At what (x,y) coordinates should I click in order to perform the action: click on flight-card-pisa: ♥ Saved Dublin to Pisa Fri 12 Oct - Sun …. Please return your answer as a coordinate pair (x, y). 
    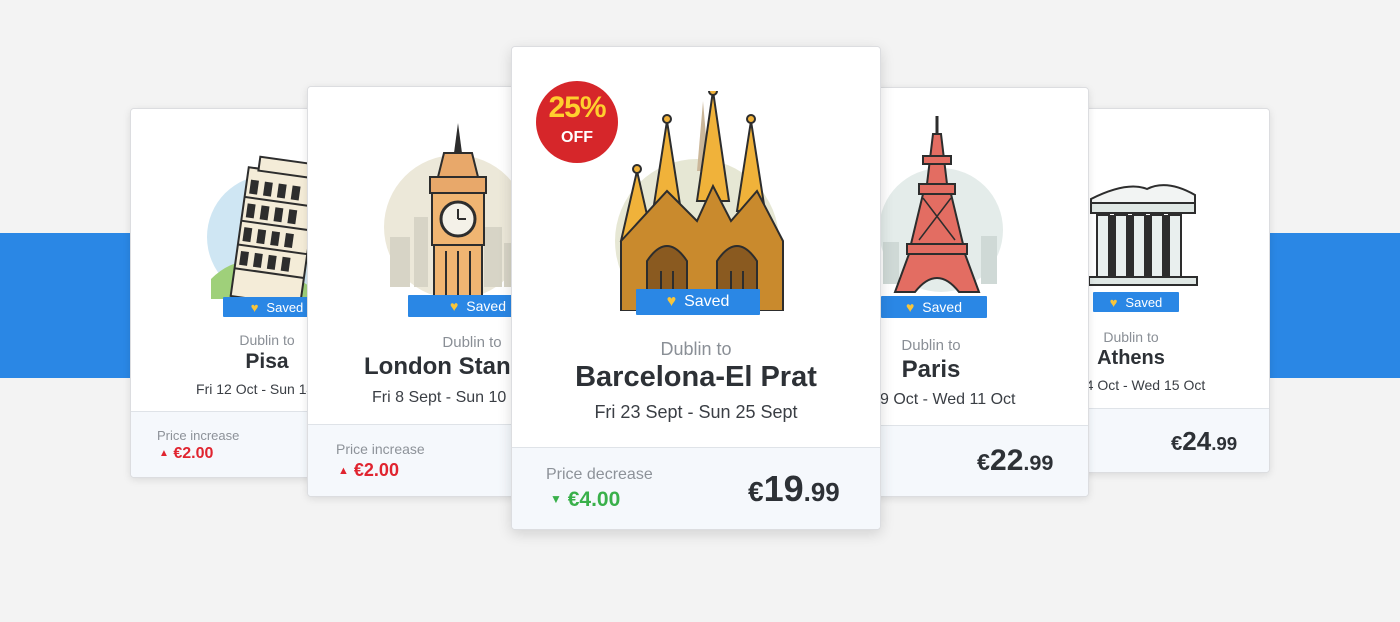
    Looking at the image, I should click on (230, 293).